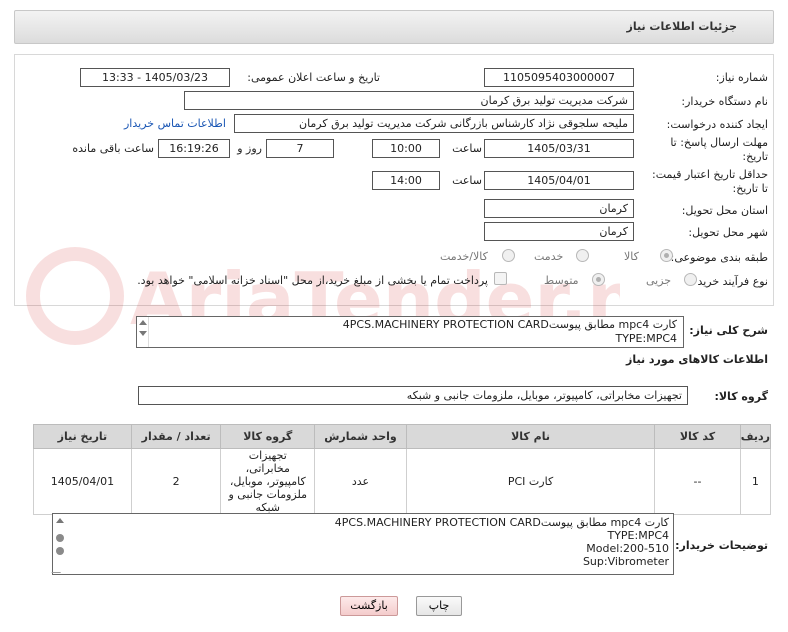 This screenshot has width=788, height=632. I want to click on province-label: استان محل تحویل:, so click(724, 210).